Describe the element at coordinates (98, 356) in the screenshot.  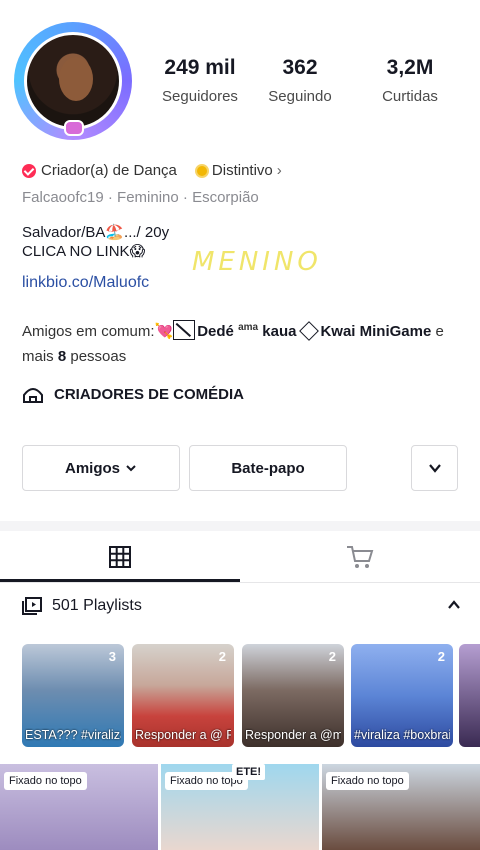
I see `friends-more-suffix: pessoas` at that location.